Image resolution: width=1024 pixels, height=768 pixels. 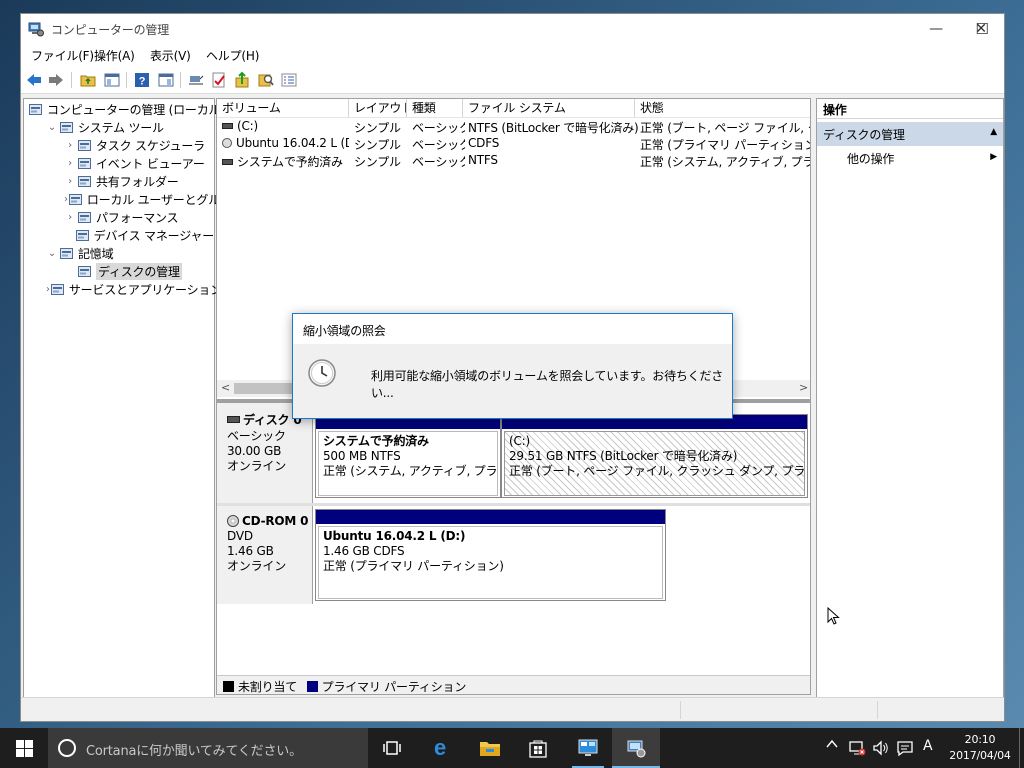 I want to click on checkmark-icon, so click(x=219, y=80).